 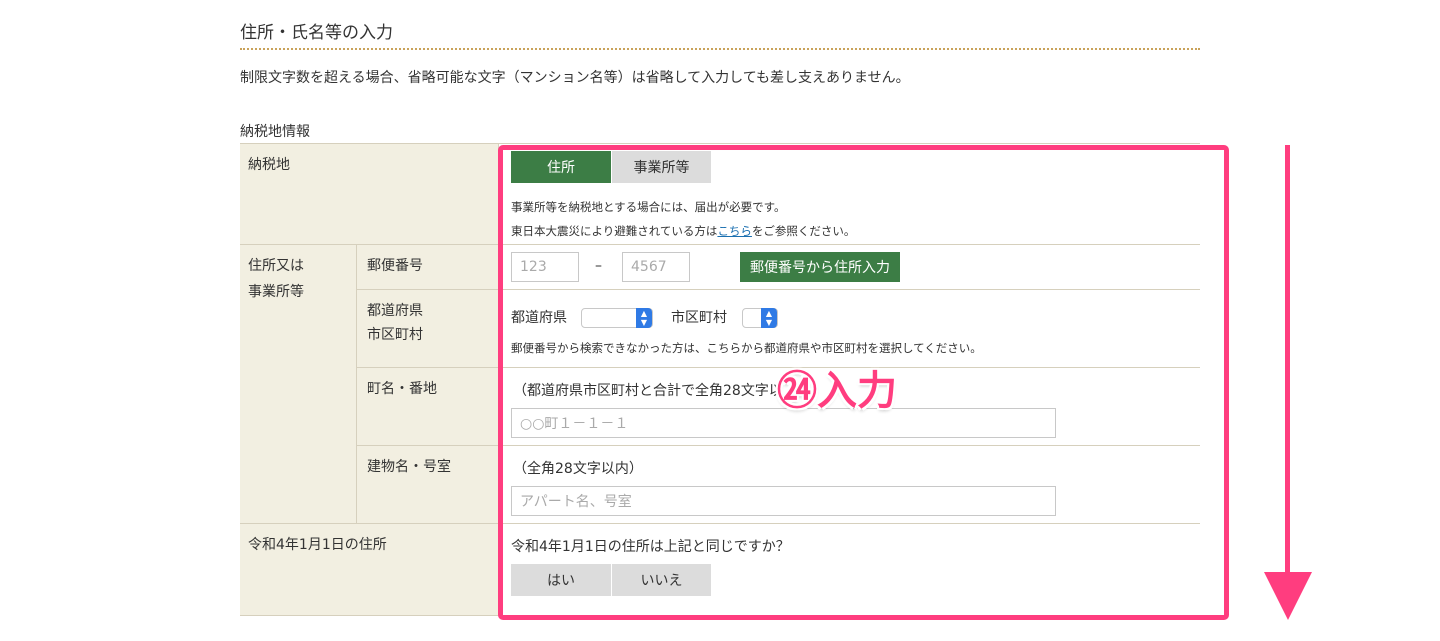 I want to click on nozeichi-toggle: 住所 事業所等, so click(x=611, y=167).